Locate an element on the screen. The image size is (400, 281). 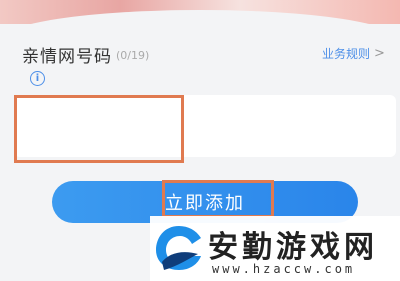
field-label: 亲情网号码 is located at coordinates (67, 57).